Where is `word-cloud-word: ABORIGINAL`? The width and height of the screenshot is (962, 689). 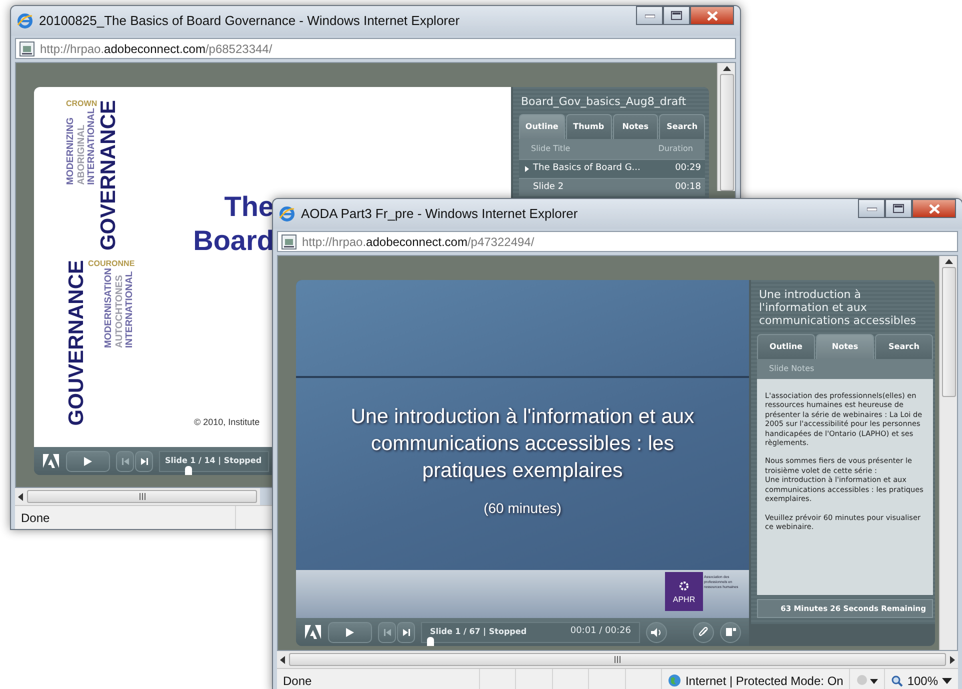
word-cloud-word: ABORIGINAL is located at coordinates (81, 154).